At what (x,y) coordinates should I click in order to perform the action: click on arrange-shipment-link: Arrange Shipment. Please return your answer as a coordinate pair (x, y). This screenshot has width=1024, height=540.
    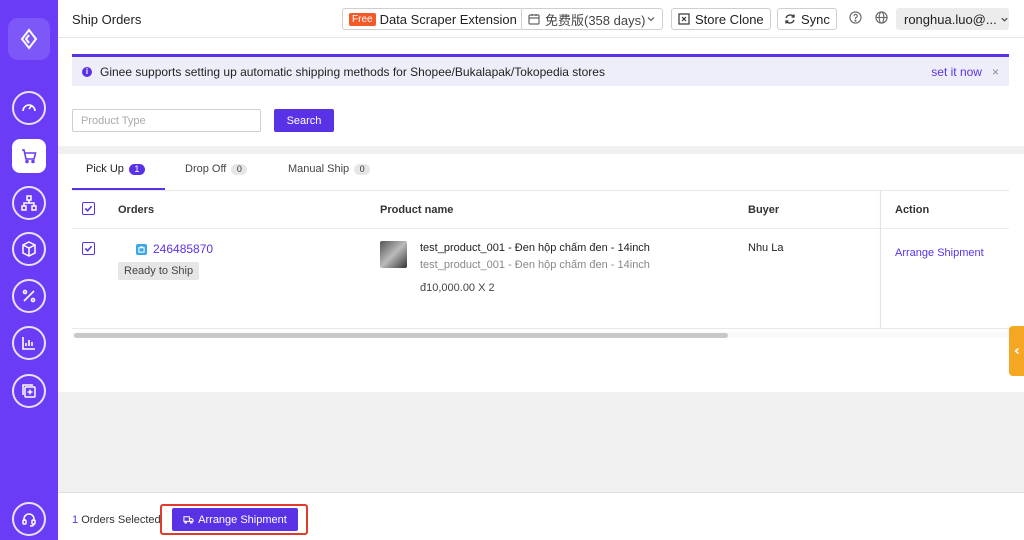
    Looking at the image, I should click on (939, 253).